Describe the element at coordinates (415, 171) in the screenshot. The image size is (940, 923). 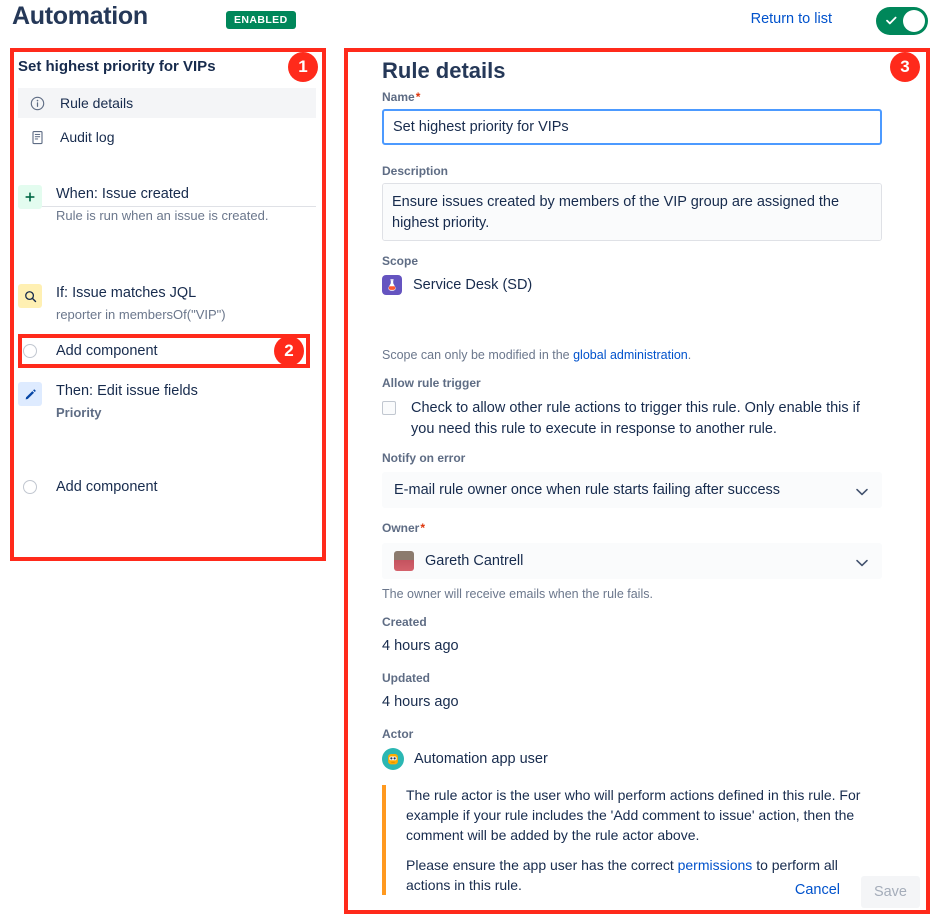
I see `description-field-label: Description` at that location.